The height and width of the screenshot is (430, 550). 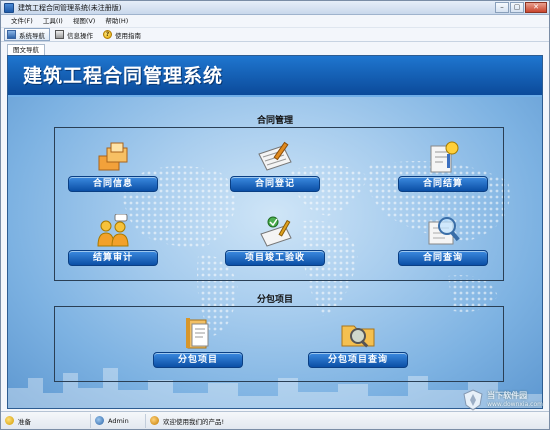 I want to click on minimize-button: –, so click(x=502, y=7).